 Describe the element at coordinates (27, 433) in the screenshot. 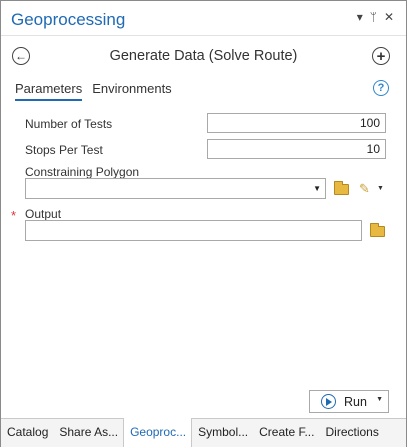

I see `tab-catalog: Catalog` at that location.